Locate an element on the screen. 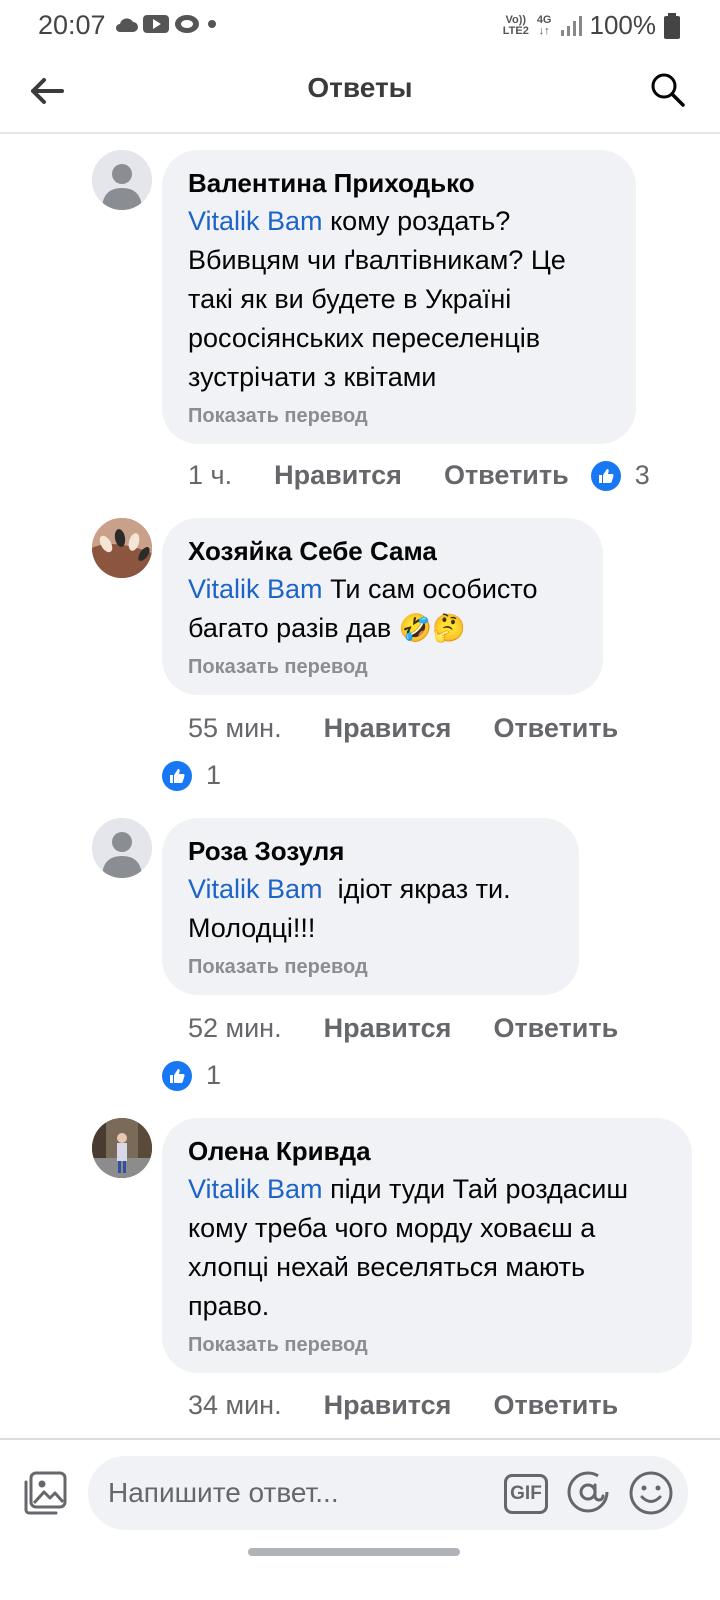 This screenshot has height=1600, width=720. at-sign-icon is located at coordinates (588, 1492).